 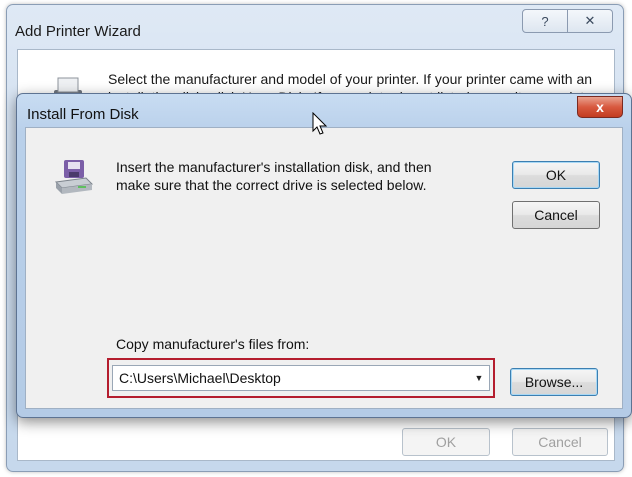 I want to click on copy-files-label: Copy manufacturer's files from:, so click(x=213, y=344).